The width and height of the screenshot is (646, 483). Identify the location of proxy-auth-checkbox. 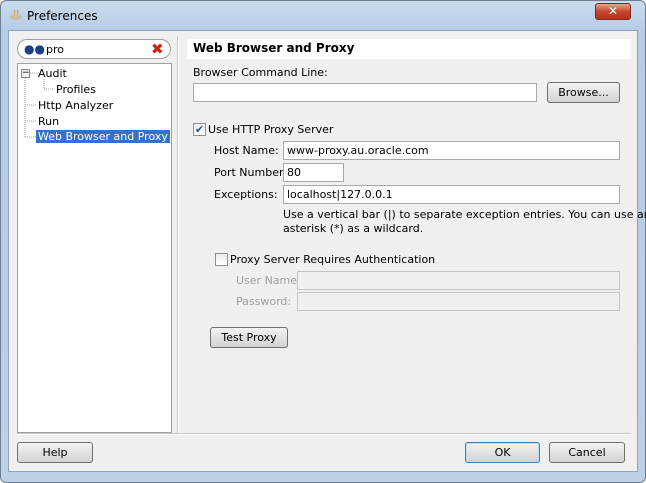
(221, 259).